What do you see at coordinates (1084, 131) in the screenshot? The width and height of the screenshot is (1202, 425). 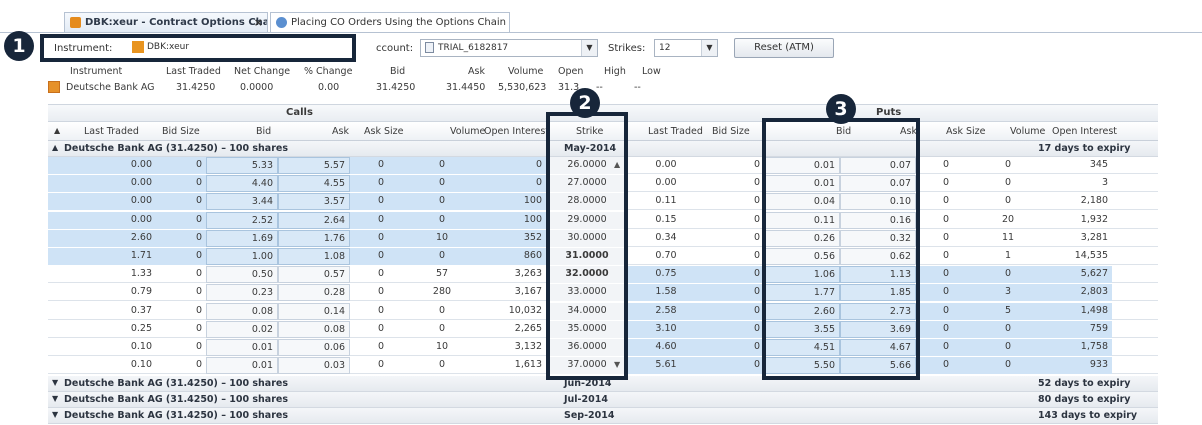 I see `col-put-oi: Open Interest` at bounding box center [1084, 131].